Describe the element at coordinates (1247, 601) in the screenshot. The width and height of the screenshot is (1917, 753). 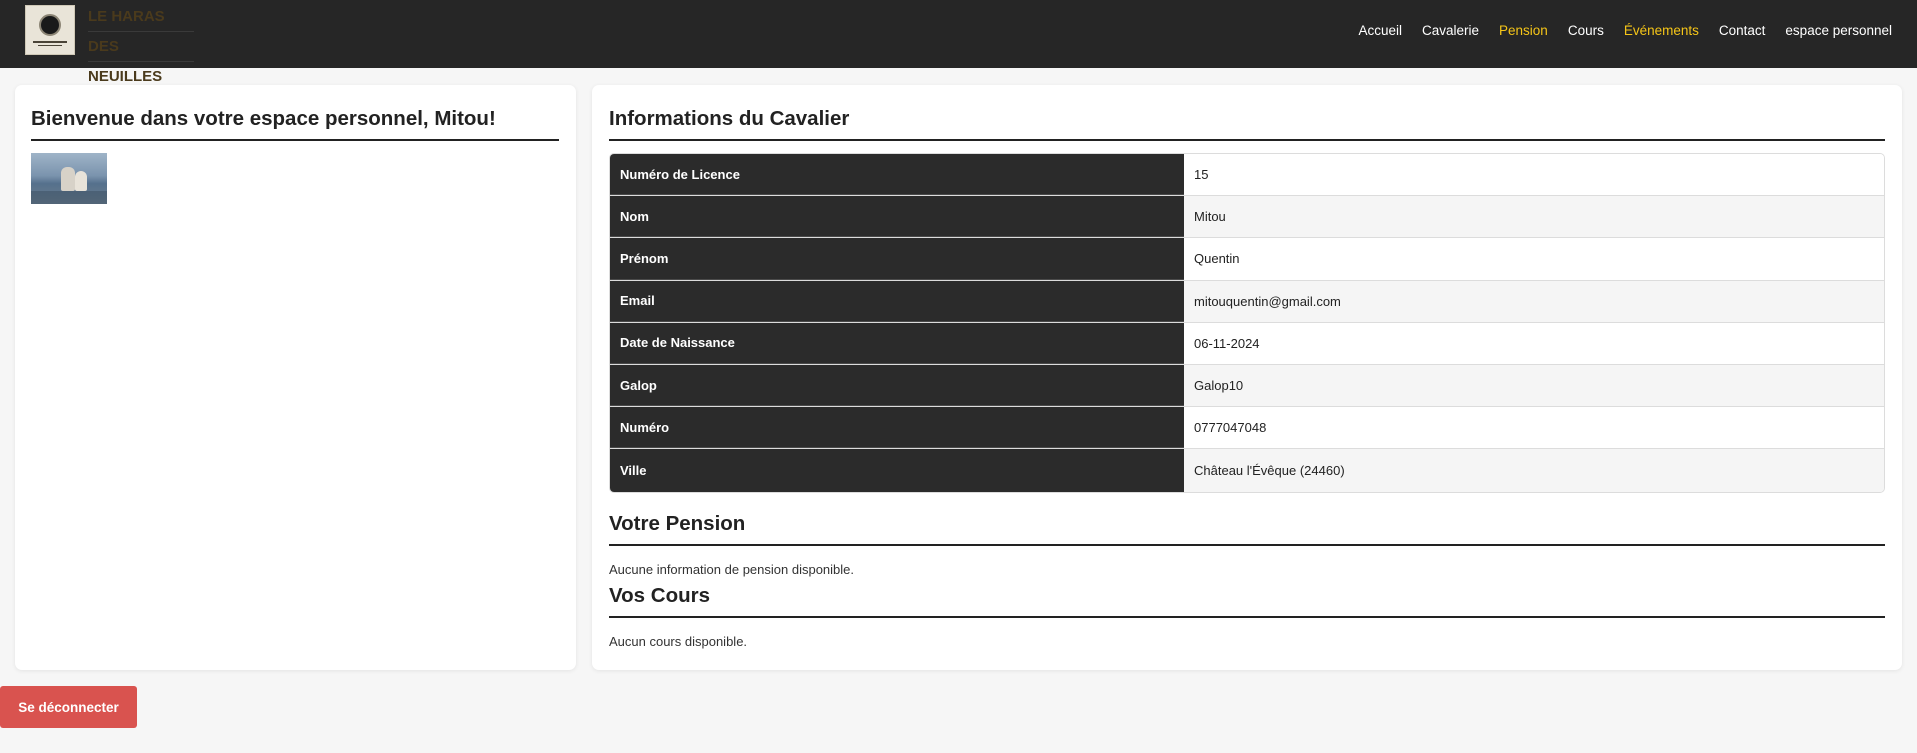
I see `cours-title: Vos Cours` at that location.